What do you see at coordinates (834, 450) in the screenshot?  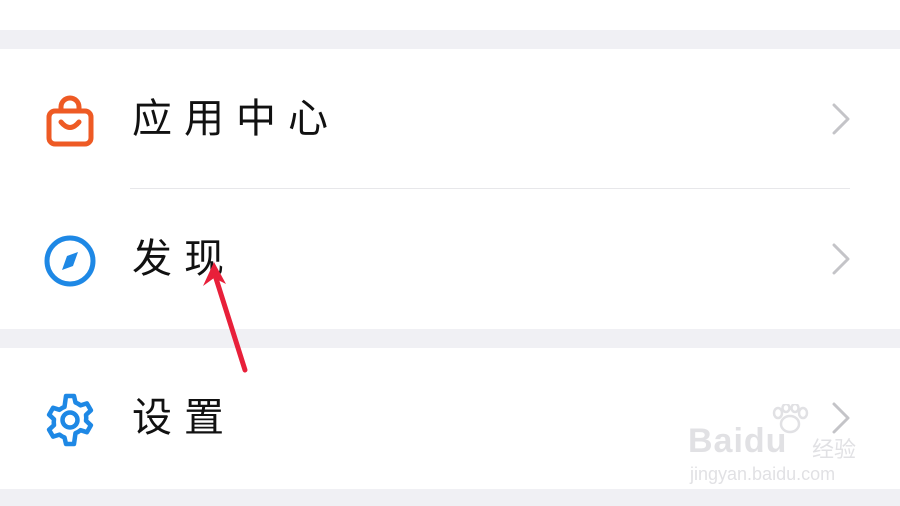 I see `watermark-sub: 经验` at bounding box center [834, 450].